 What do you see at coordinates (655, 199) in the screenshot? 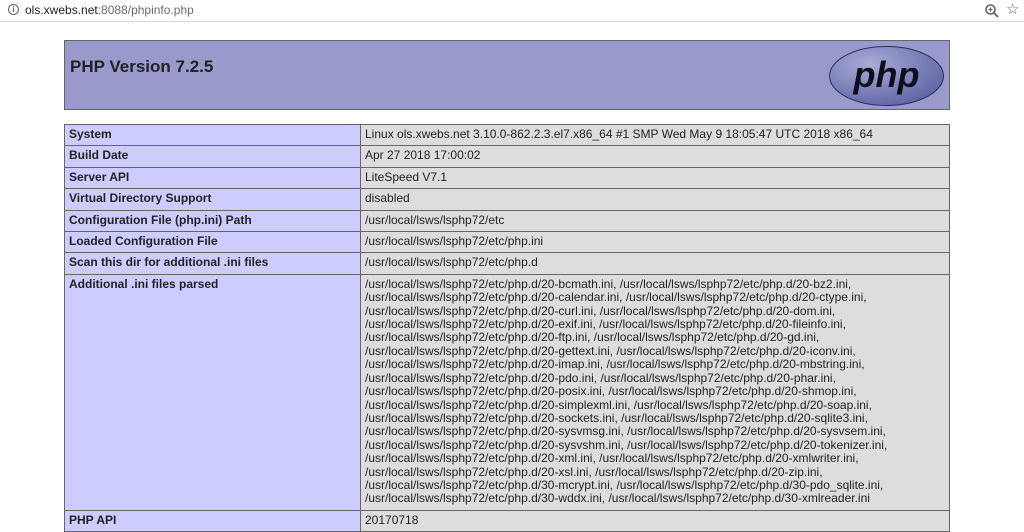
I see `row-value: disabled` at bounding box center [655, 199].